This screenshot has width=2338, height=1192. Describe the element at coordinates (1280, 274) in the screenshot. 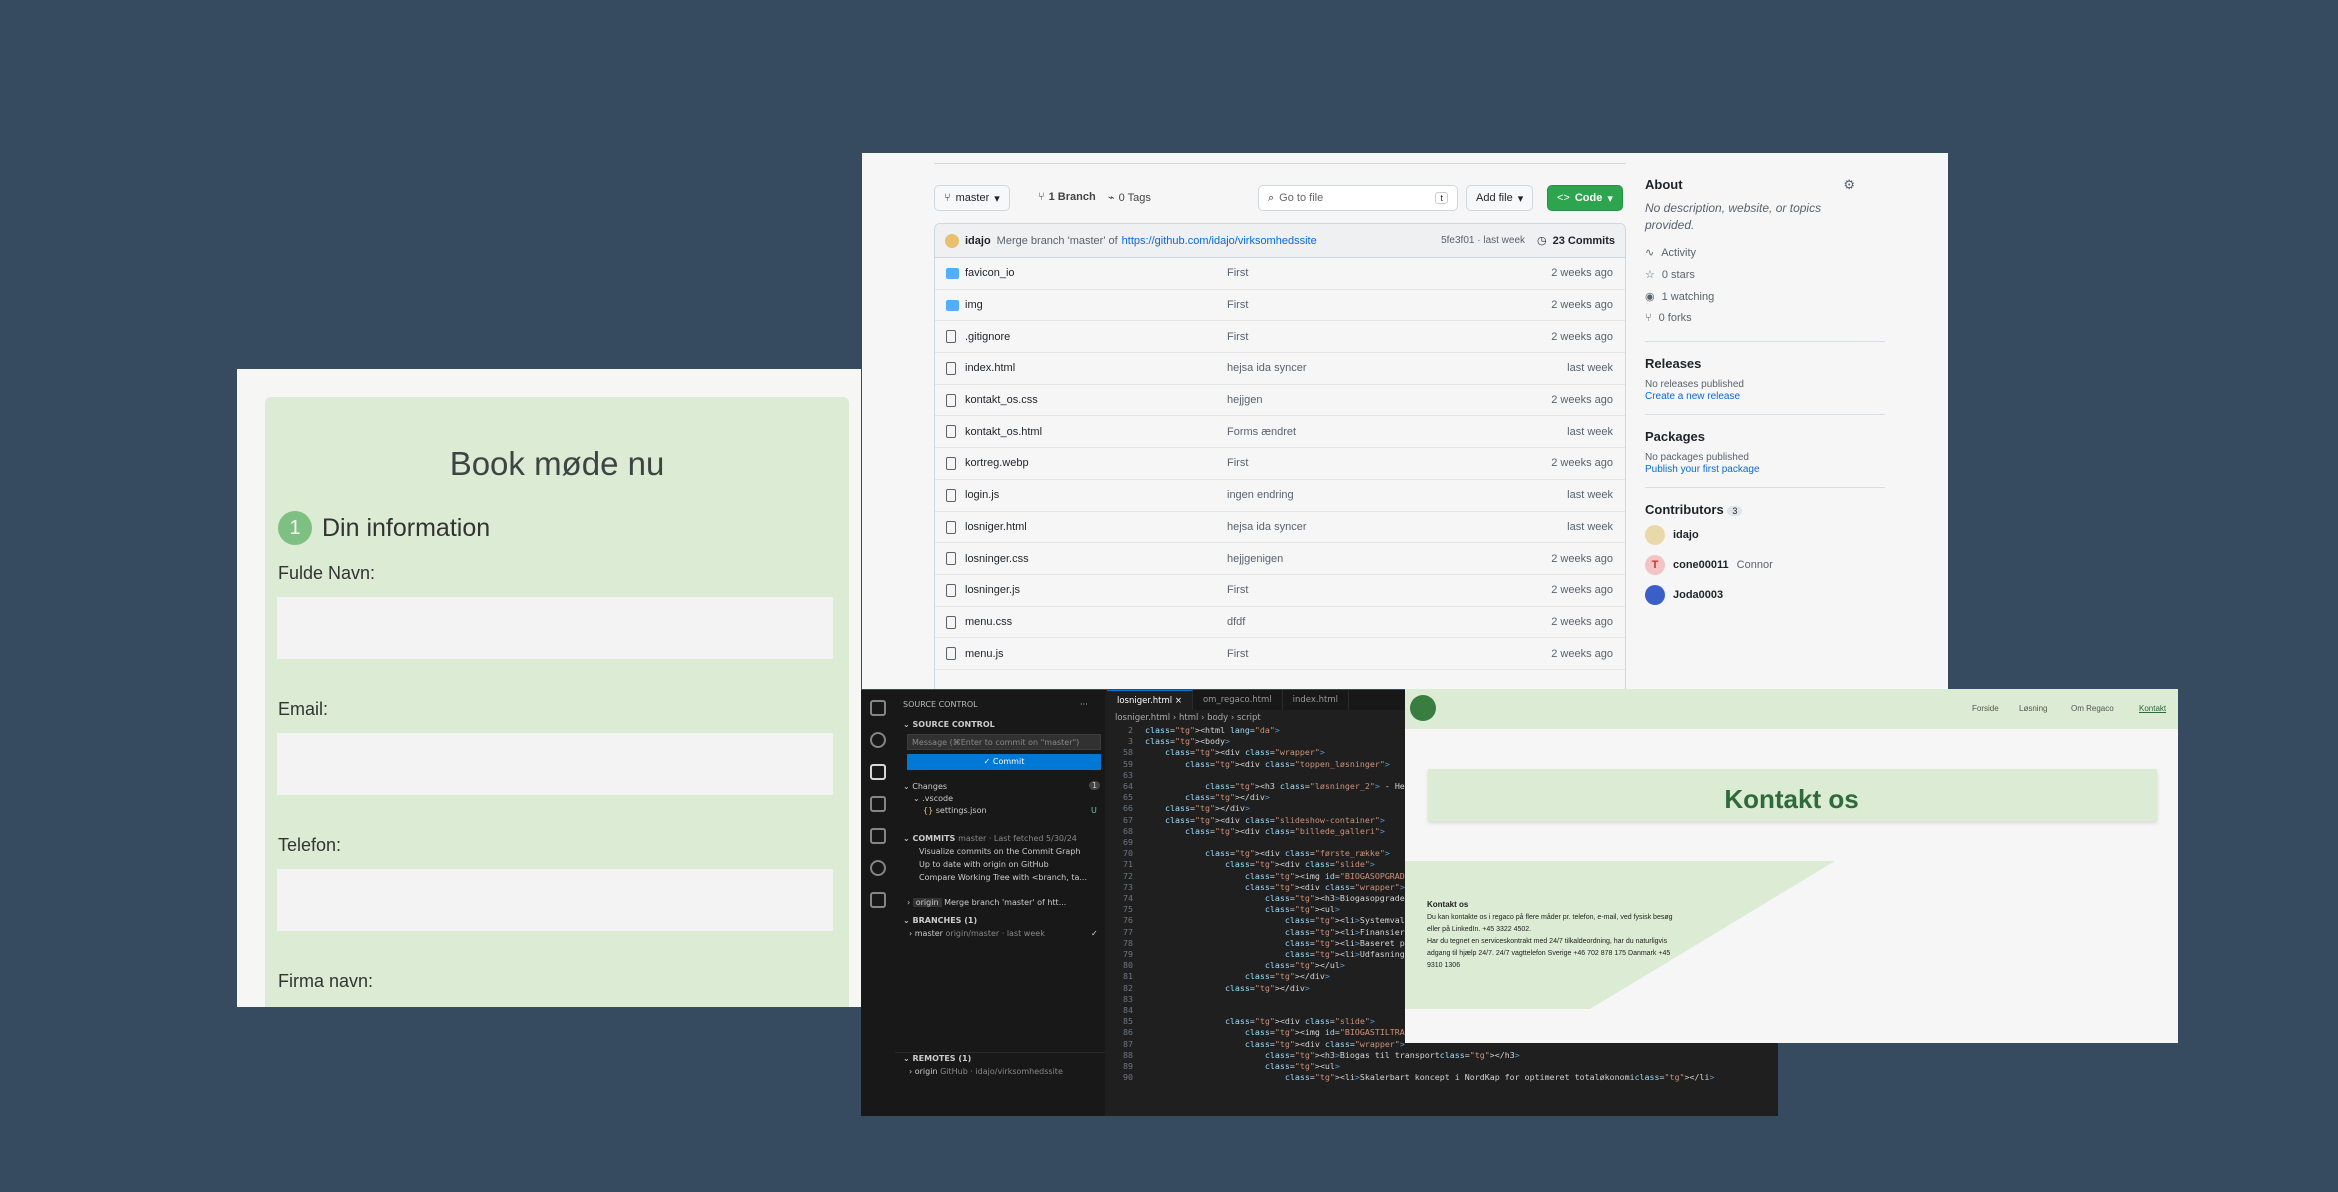

I see `file-row: favicon_io First 2 weeks ago` at that location.